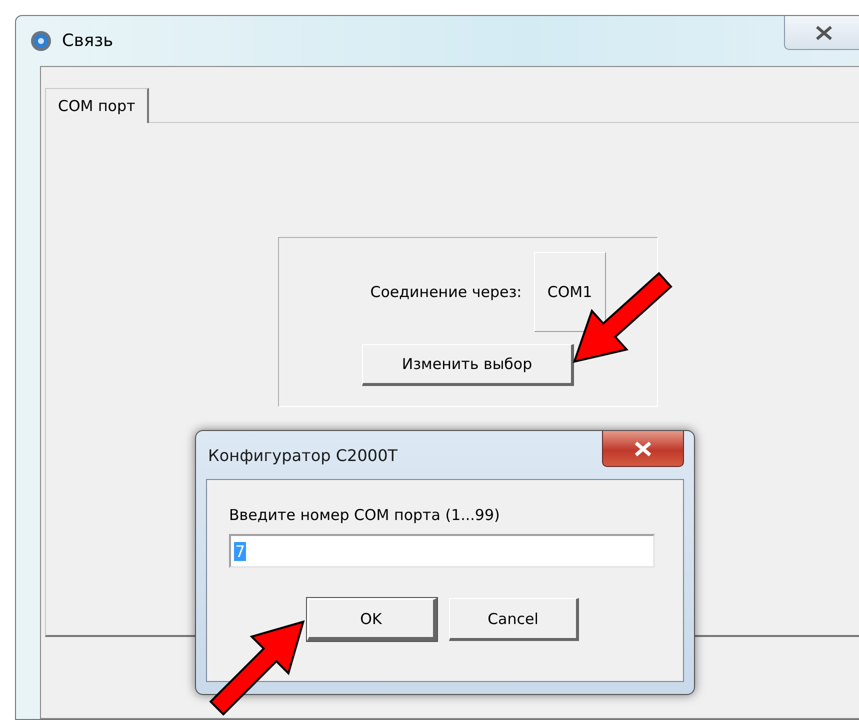 The width and height of the screenshot is (859, 720). I want to click on dialog-button: Cancel, so click(514, 619).